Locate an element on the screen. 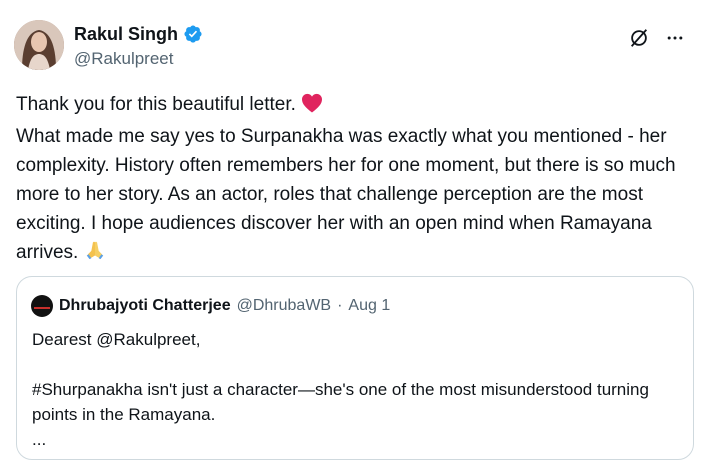  tweet-header: Rakul Singh @Rakulpreet is located at coordinates (350, 47).